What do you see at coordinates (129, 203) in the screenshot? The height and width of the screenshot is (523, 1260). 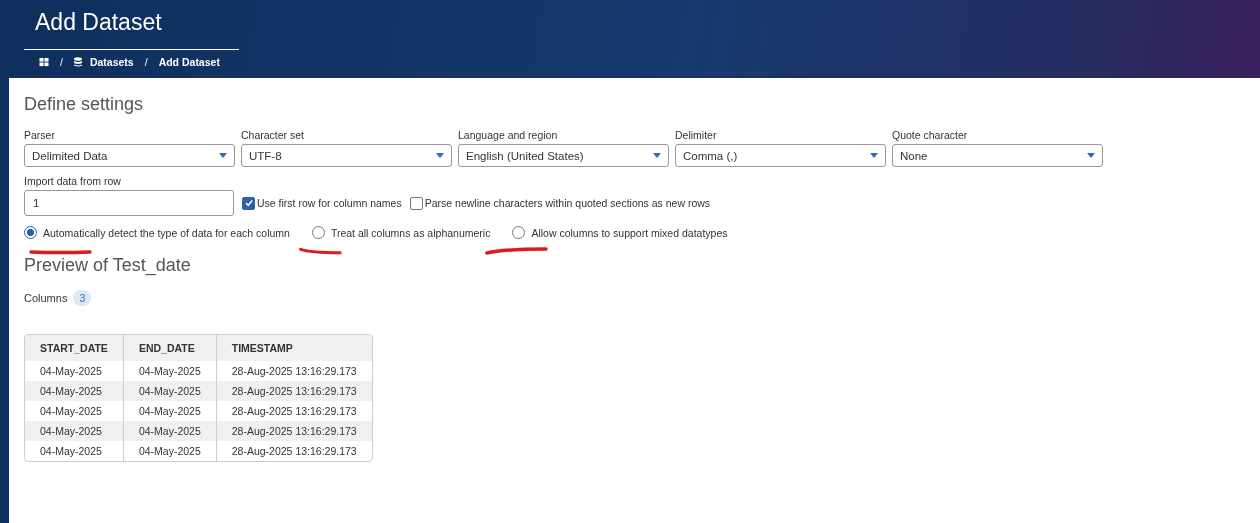 I see `input-field: 1` at bounding box center [129, 203].